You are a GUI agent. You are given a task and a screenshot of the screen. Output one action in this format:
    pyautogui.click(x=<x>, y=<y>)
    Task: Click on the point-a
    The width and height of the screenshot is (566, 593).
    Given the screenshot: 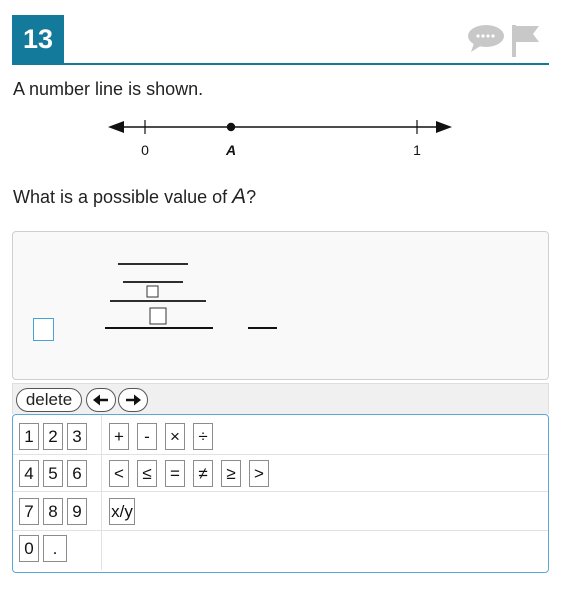 What is the action you would take?
    pyautogui.click(x=231, y=127)
    